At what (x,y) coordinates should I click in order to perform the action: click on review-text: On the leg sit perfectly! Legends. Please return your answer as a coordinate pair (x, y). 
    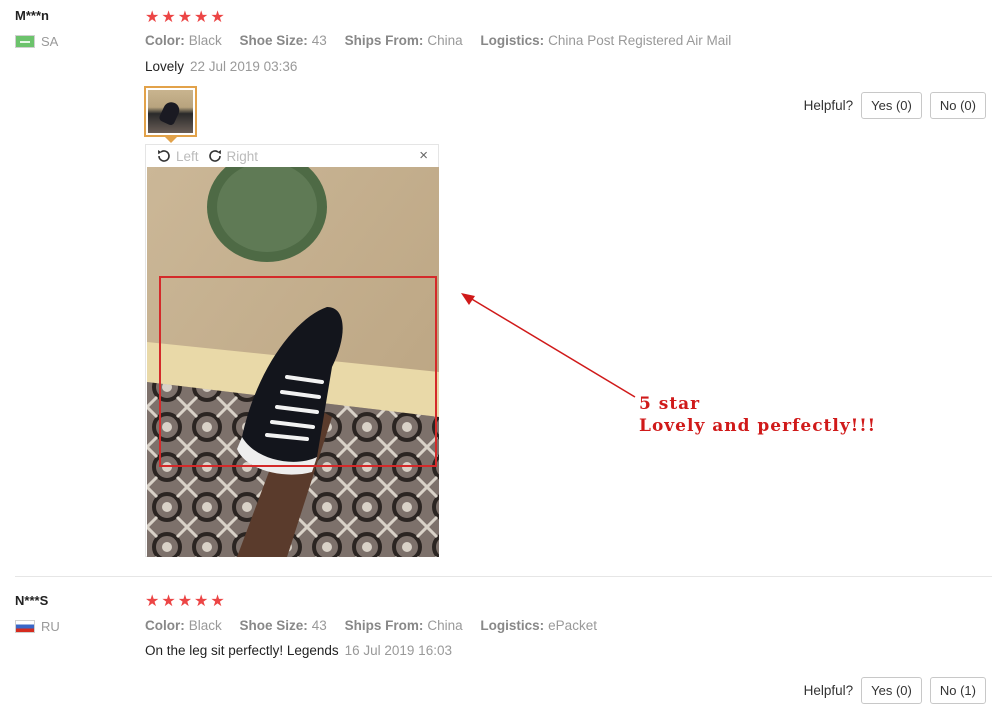
    Looking at the image, I should click on (242, 650).